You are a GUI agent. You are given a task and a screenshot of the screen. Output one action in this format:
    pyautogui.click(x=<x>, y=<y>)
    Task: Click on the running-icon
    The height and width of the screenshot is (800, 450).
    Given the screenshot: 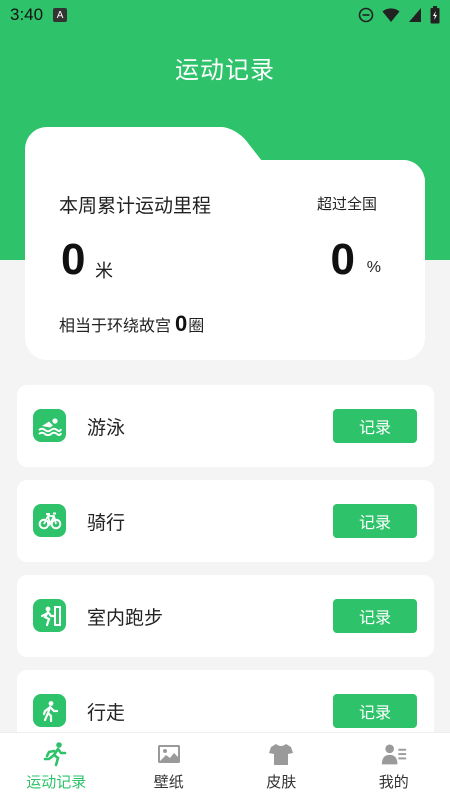 What is the action you would take?
    pyautogui.click(x=56, y=754)
    